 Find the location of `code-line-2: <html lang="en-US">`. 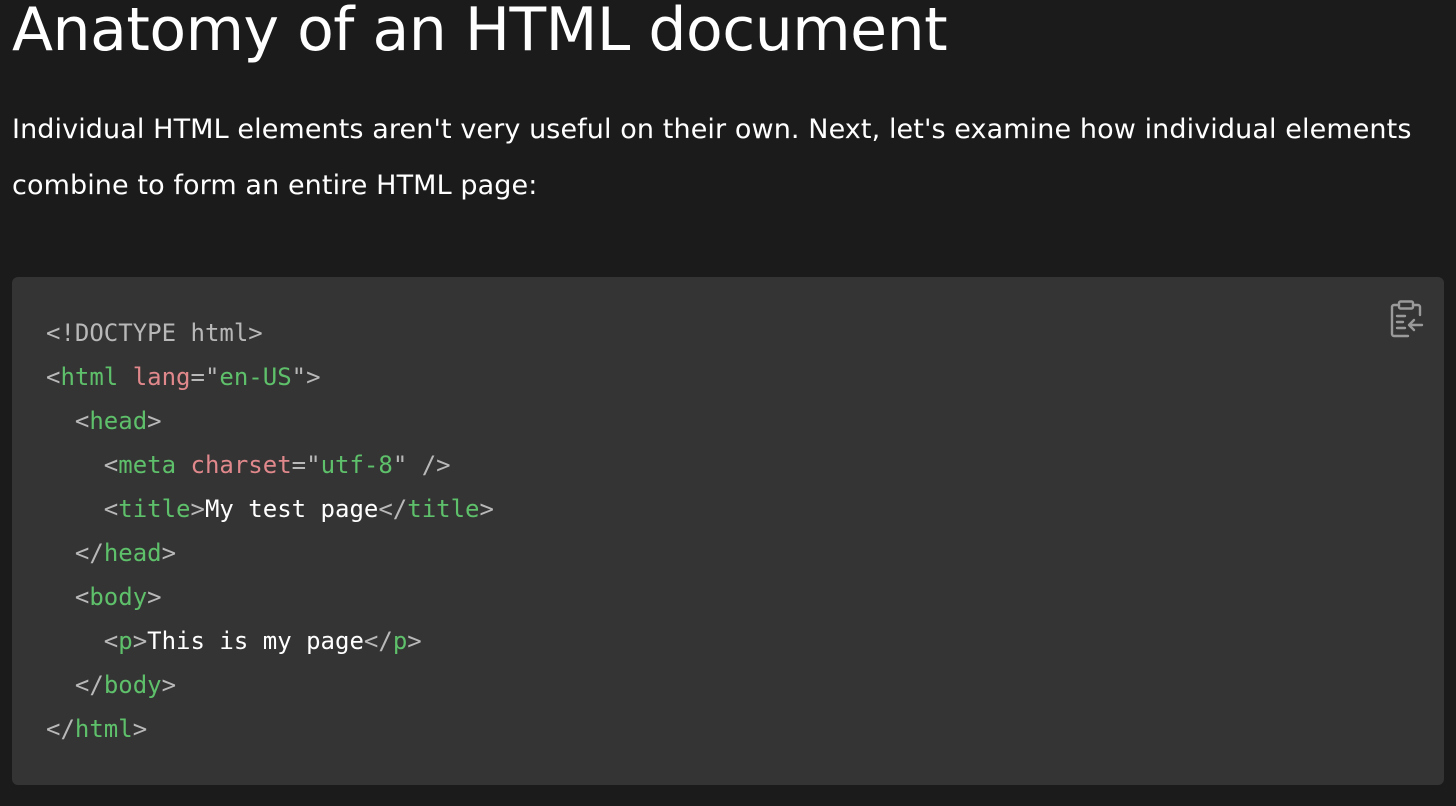

code-line-2: <html lang="en-US"> is located at coordinates (270, 377).